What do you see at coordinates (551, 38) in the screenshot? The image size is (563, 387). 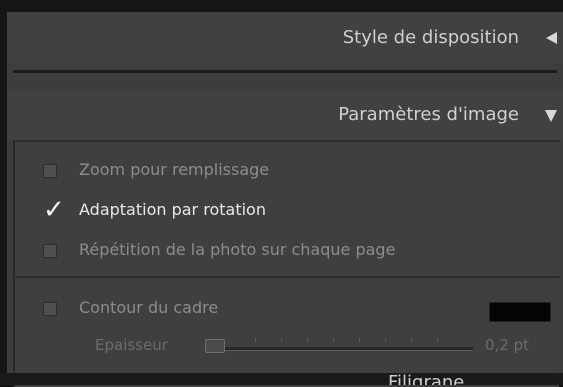 I see `collapsed-triangle-icon` at bounding box center [551, 38].